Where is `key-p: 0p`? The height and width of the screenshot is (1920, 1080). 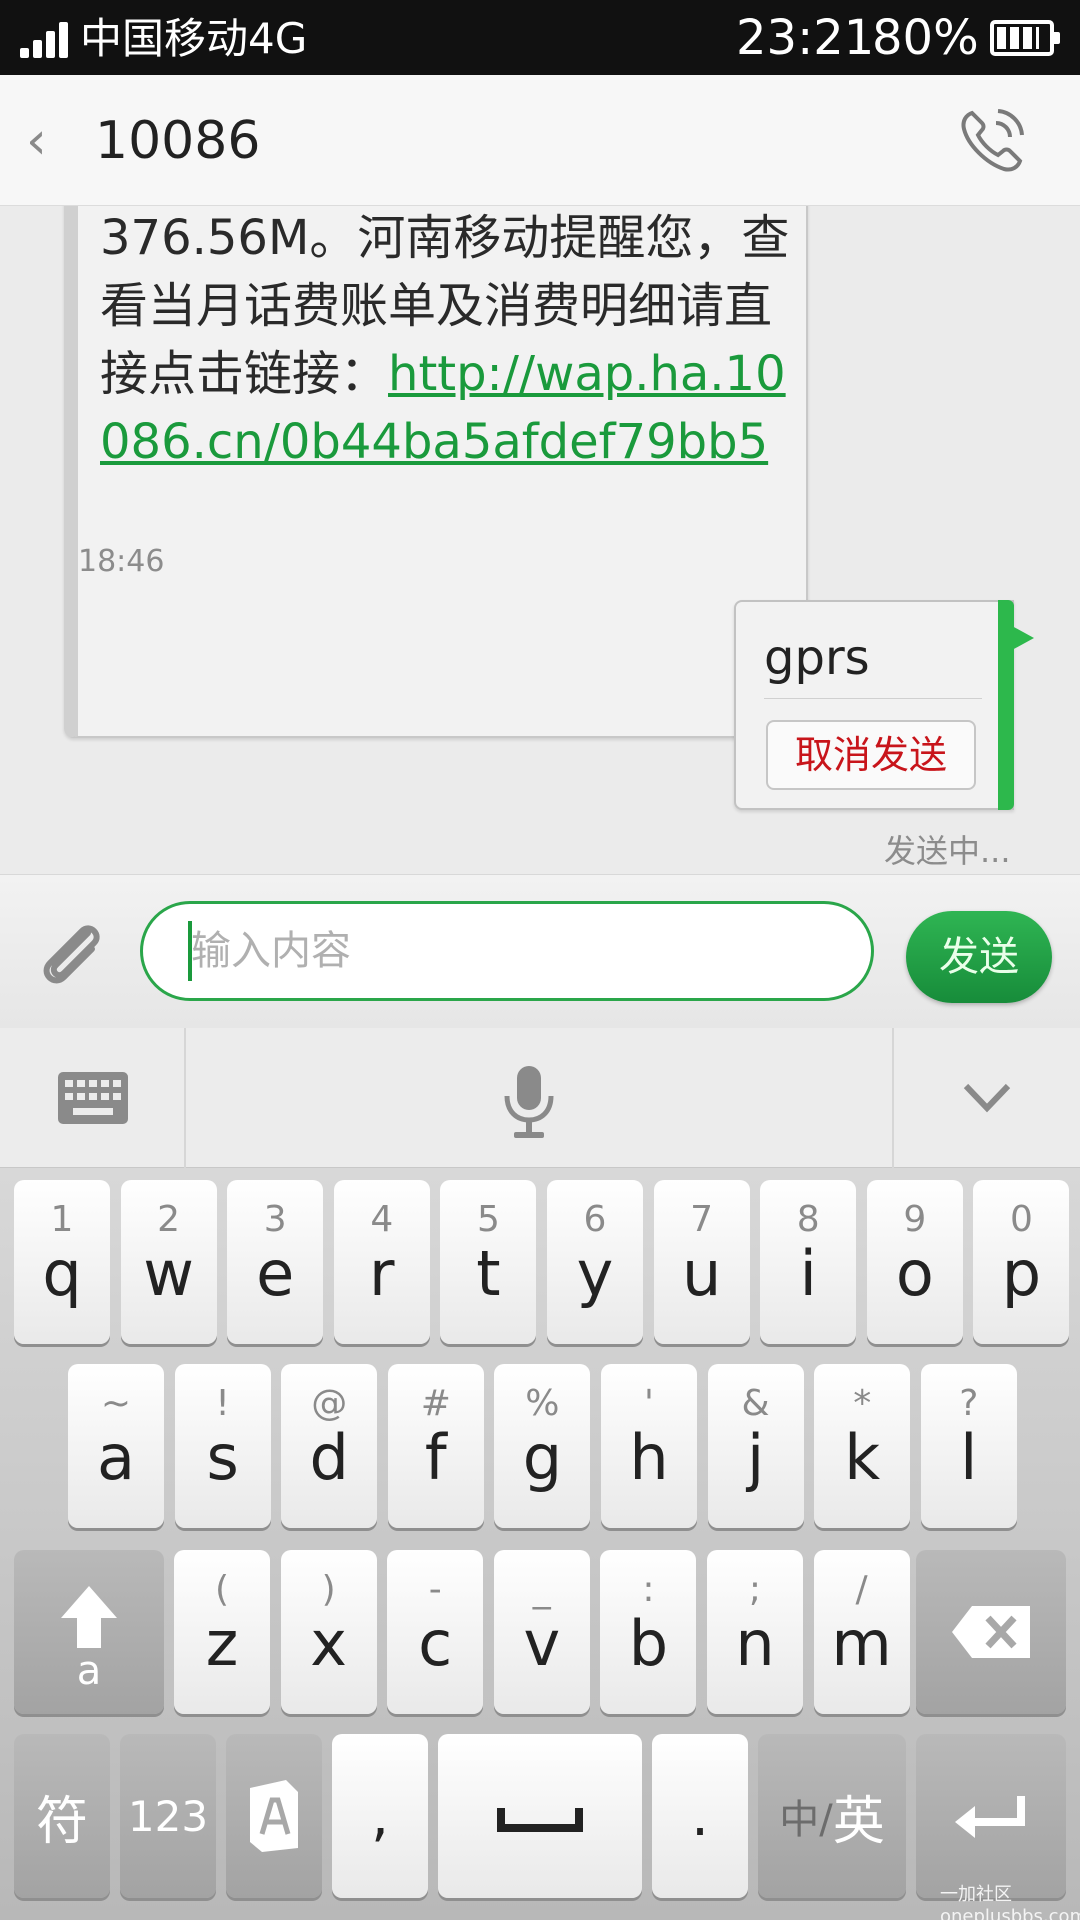 key-p: 0p is located at coordinates (1021, 1262).